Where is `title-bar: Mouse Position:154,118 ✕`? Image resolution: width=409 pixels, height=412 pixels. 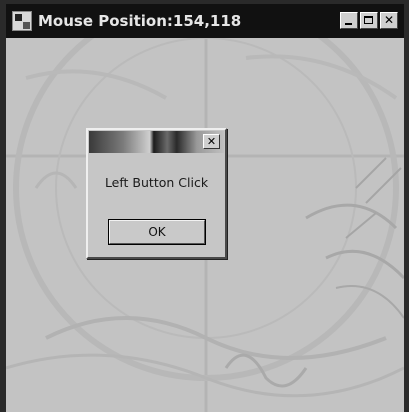 title-bar: Mouse Position:154,118 ✕ is located at coordinates (205, 21).